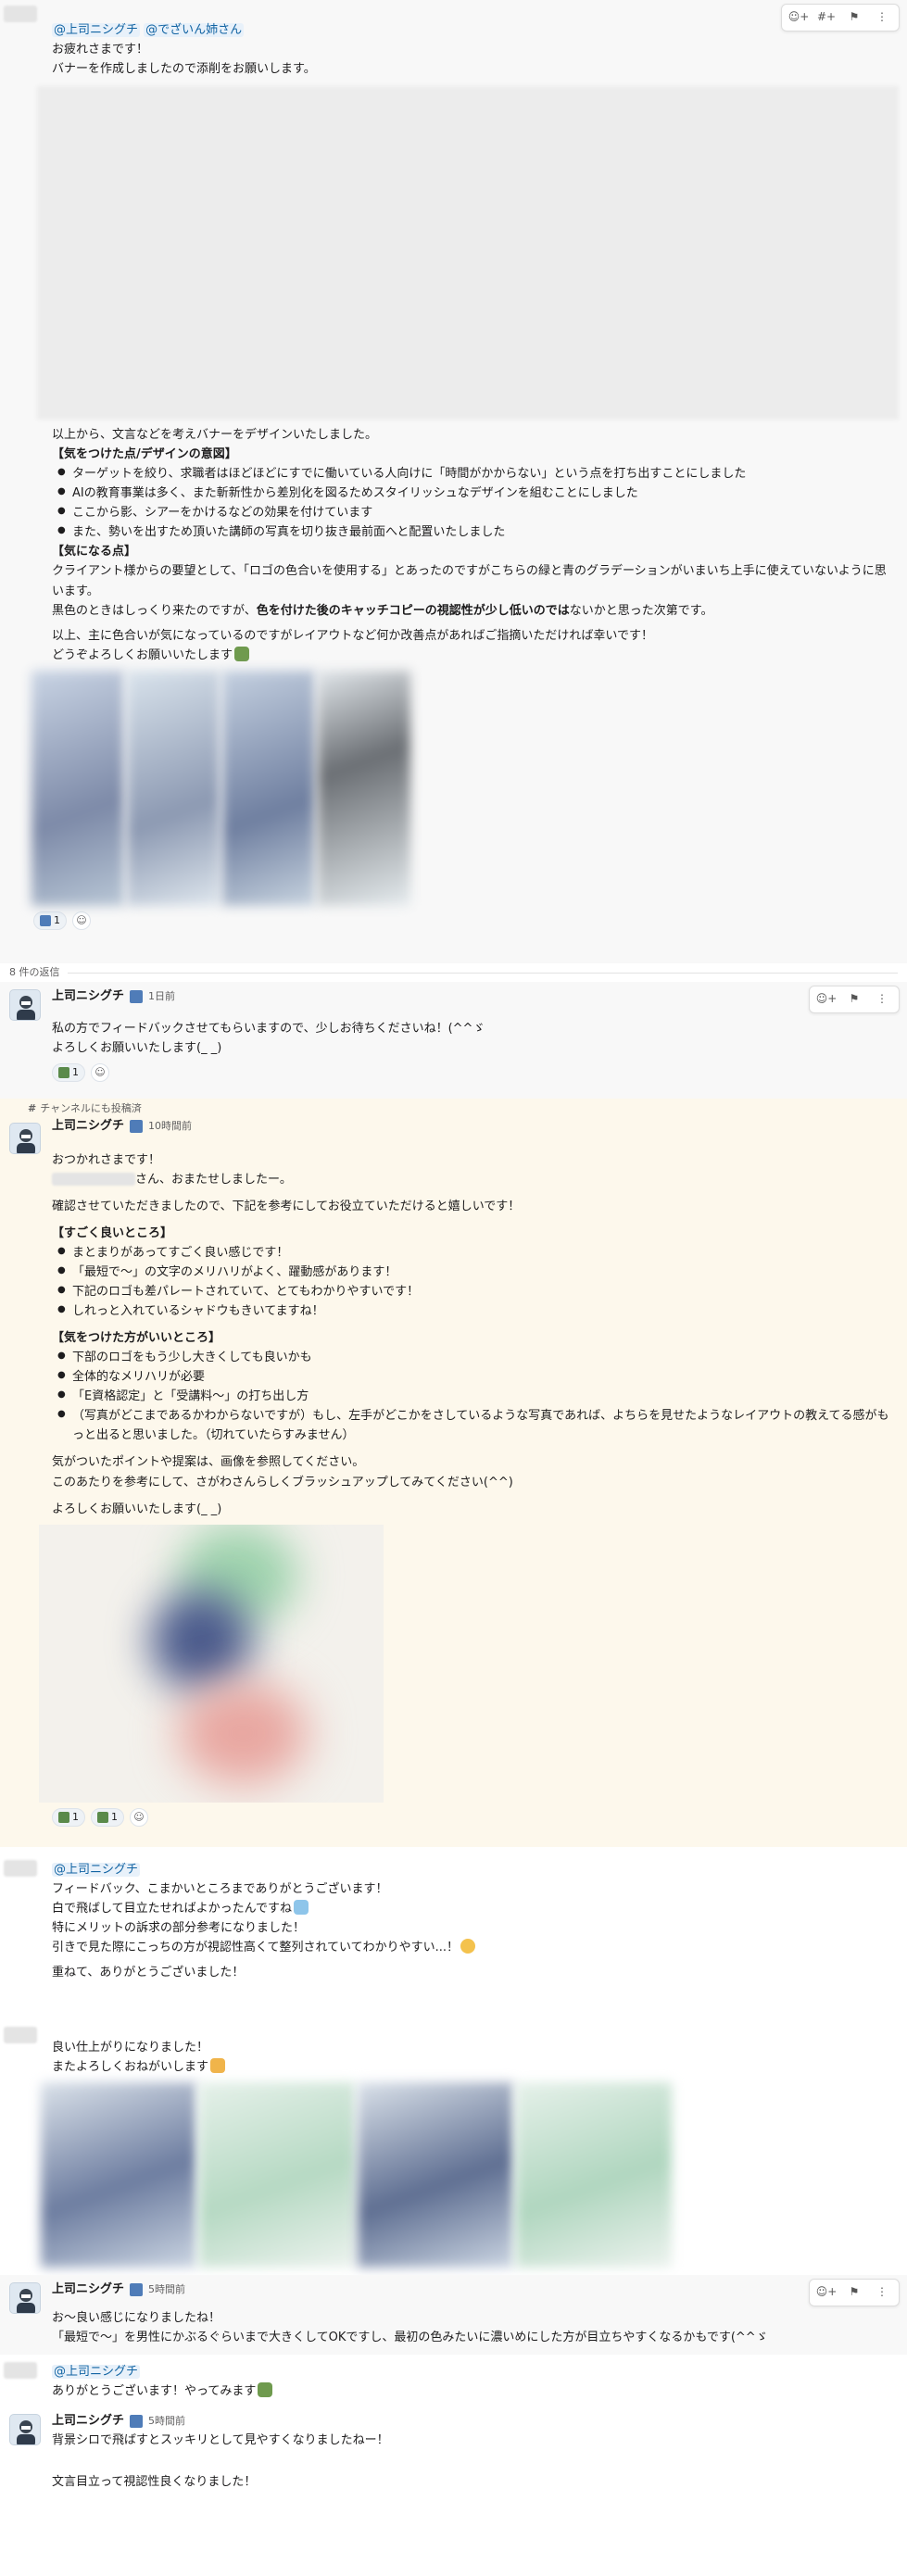 Image resolution: width=907 pixels, height=2576 pixels. What do you see at coordinates (475, 1357) in the screenshot?
I see `care-point: 下部のロゴをもう少し大きくしても良いかも` at bounding box center [475, 1357].